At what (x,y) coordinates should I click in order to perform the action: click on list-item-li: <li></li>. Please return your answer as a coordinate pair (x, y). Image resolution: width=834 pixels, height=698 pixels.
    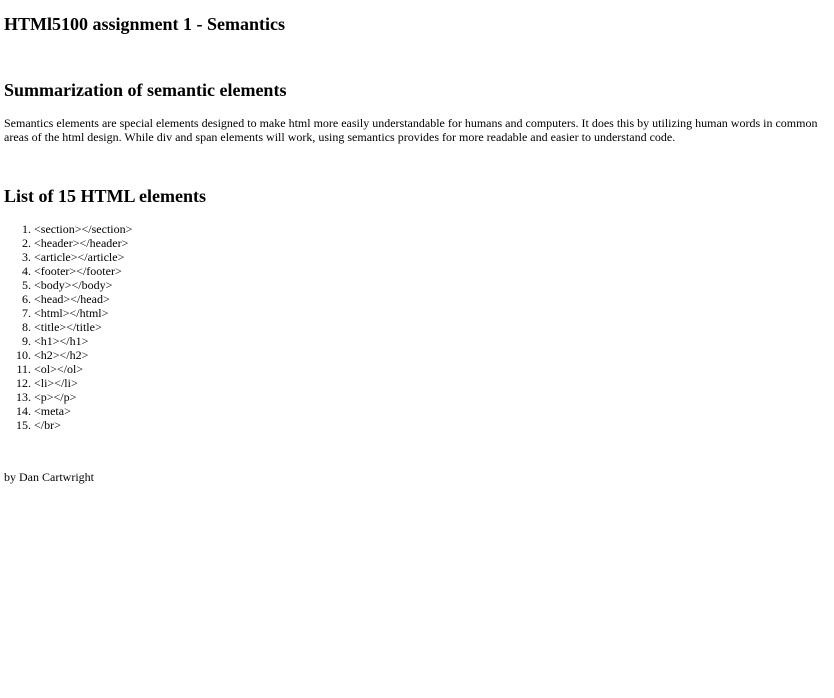
    Looking at the image, I should click on (83, 383).